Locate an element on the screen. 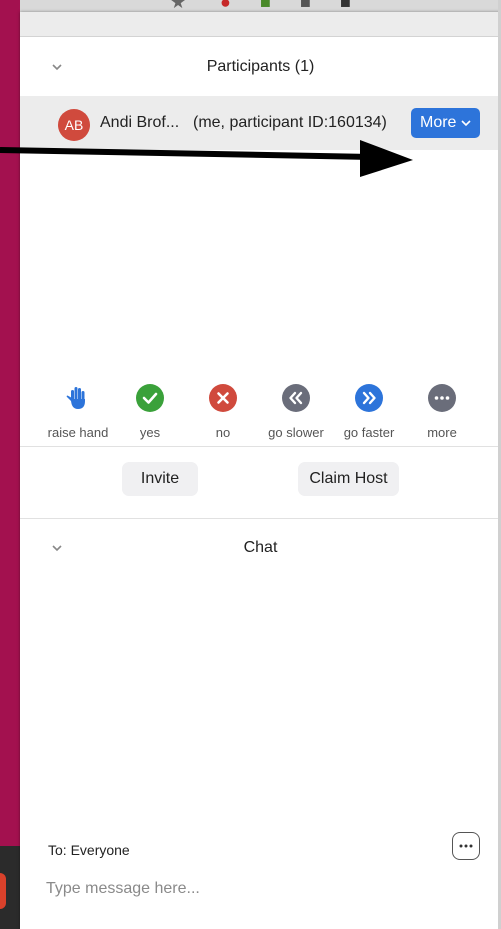 This screenshot has height=929, width=501. reaction-label: no is located at coordinates (223, 432).